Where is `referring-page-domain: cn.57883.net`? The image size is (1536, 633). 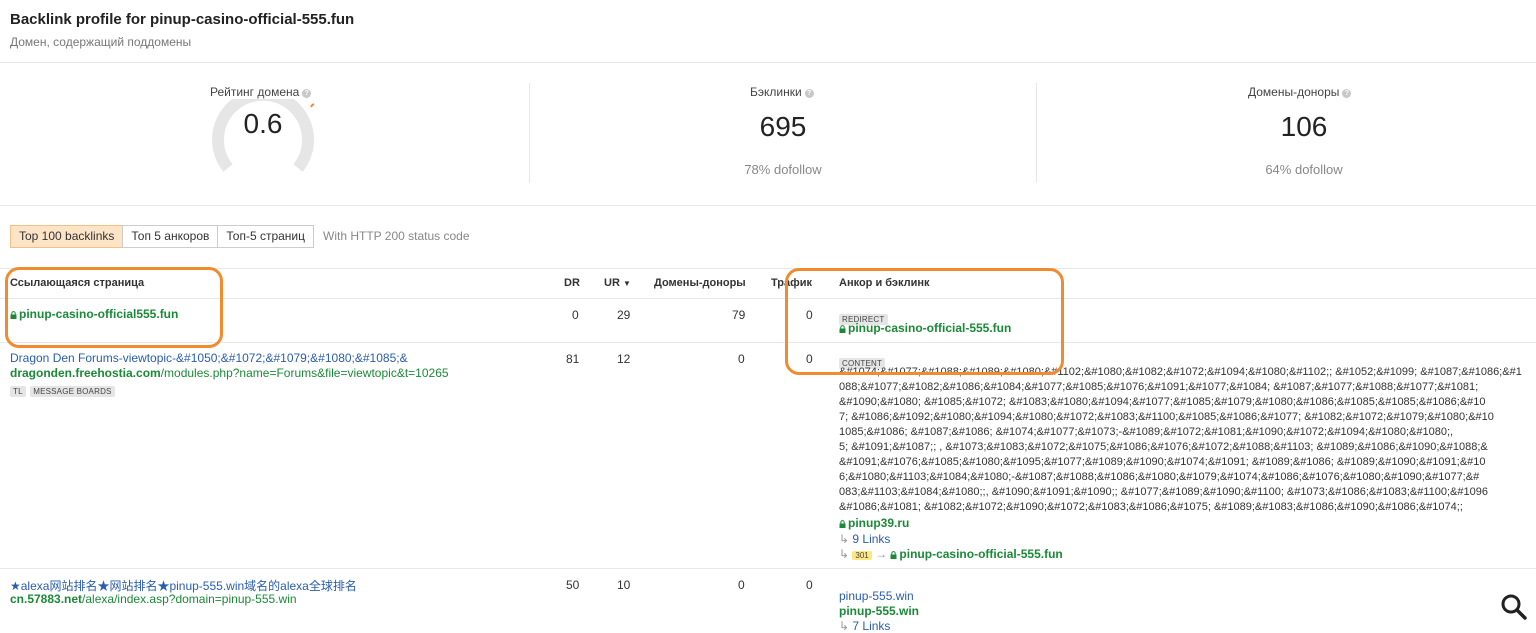
referring-page-domain: cn.57883.net is located at coordinates (46, 599).